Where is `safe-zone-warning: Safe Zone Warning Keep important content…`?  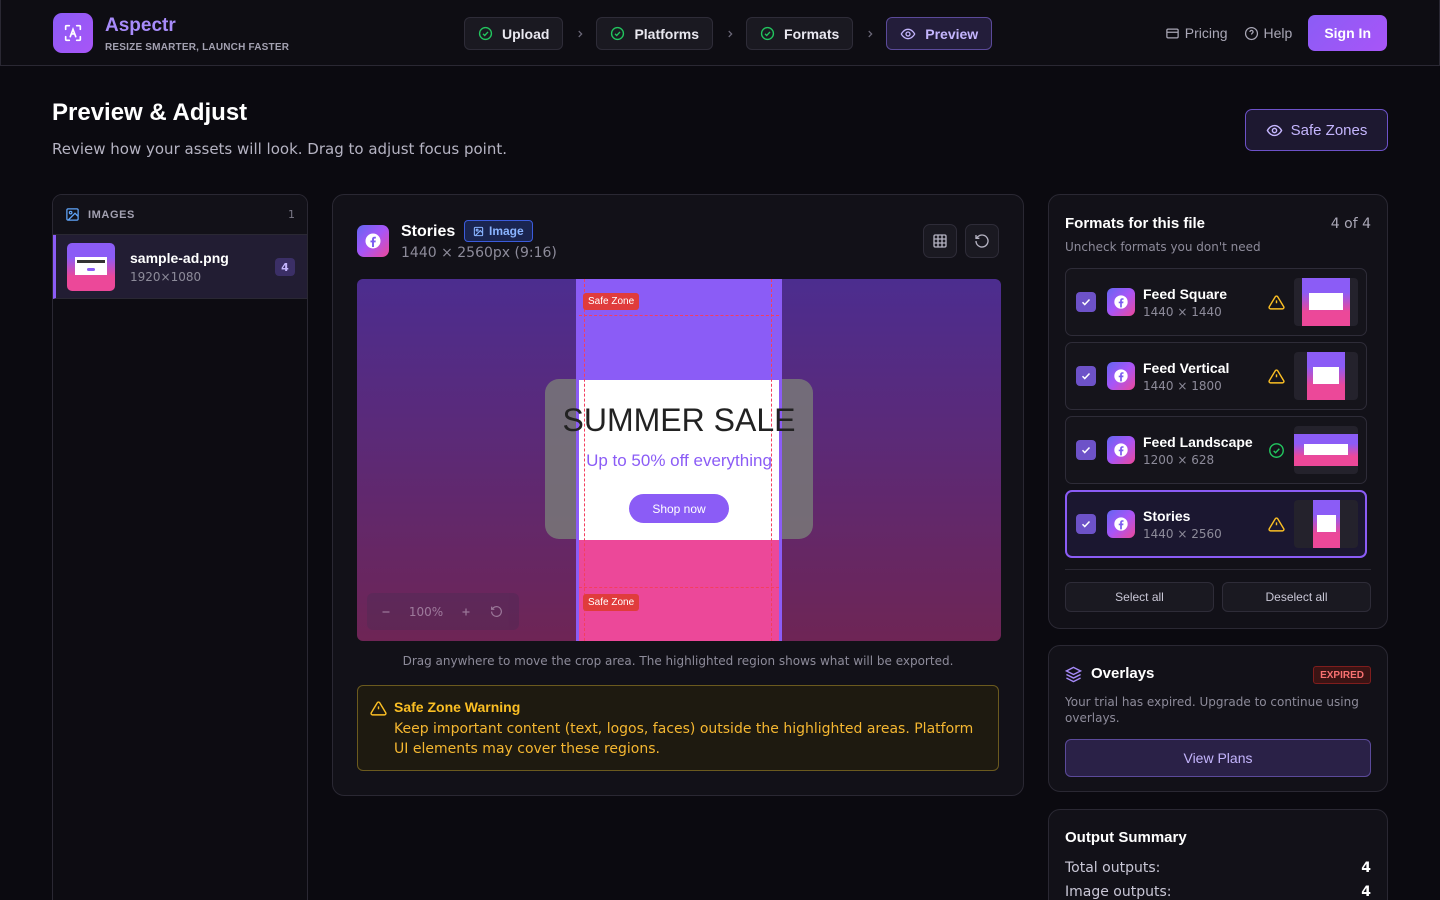 safe-zone-warning: Safe Zone Warning Keep important content… is located at coordinates (678, 728).